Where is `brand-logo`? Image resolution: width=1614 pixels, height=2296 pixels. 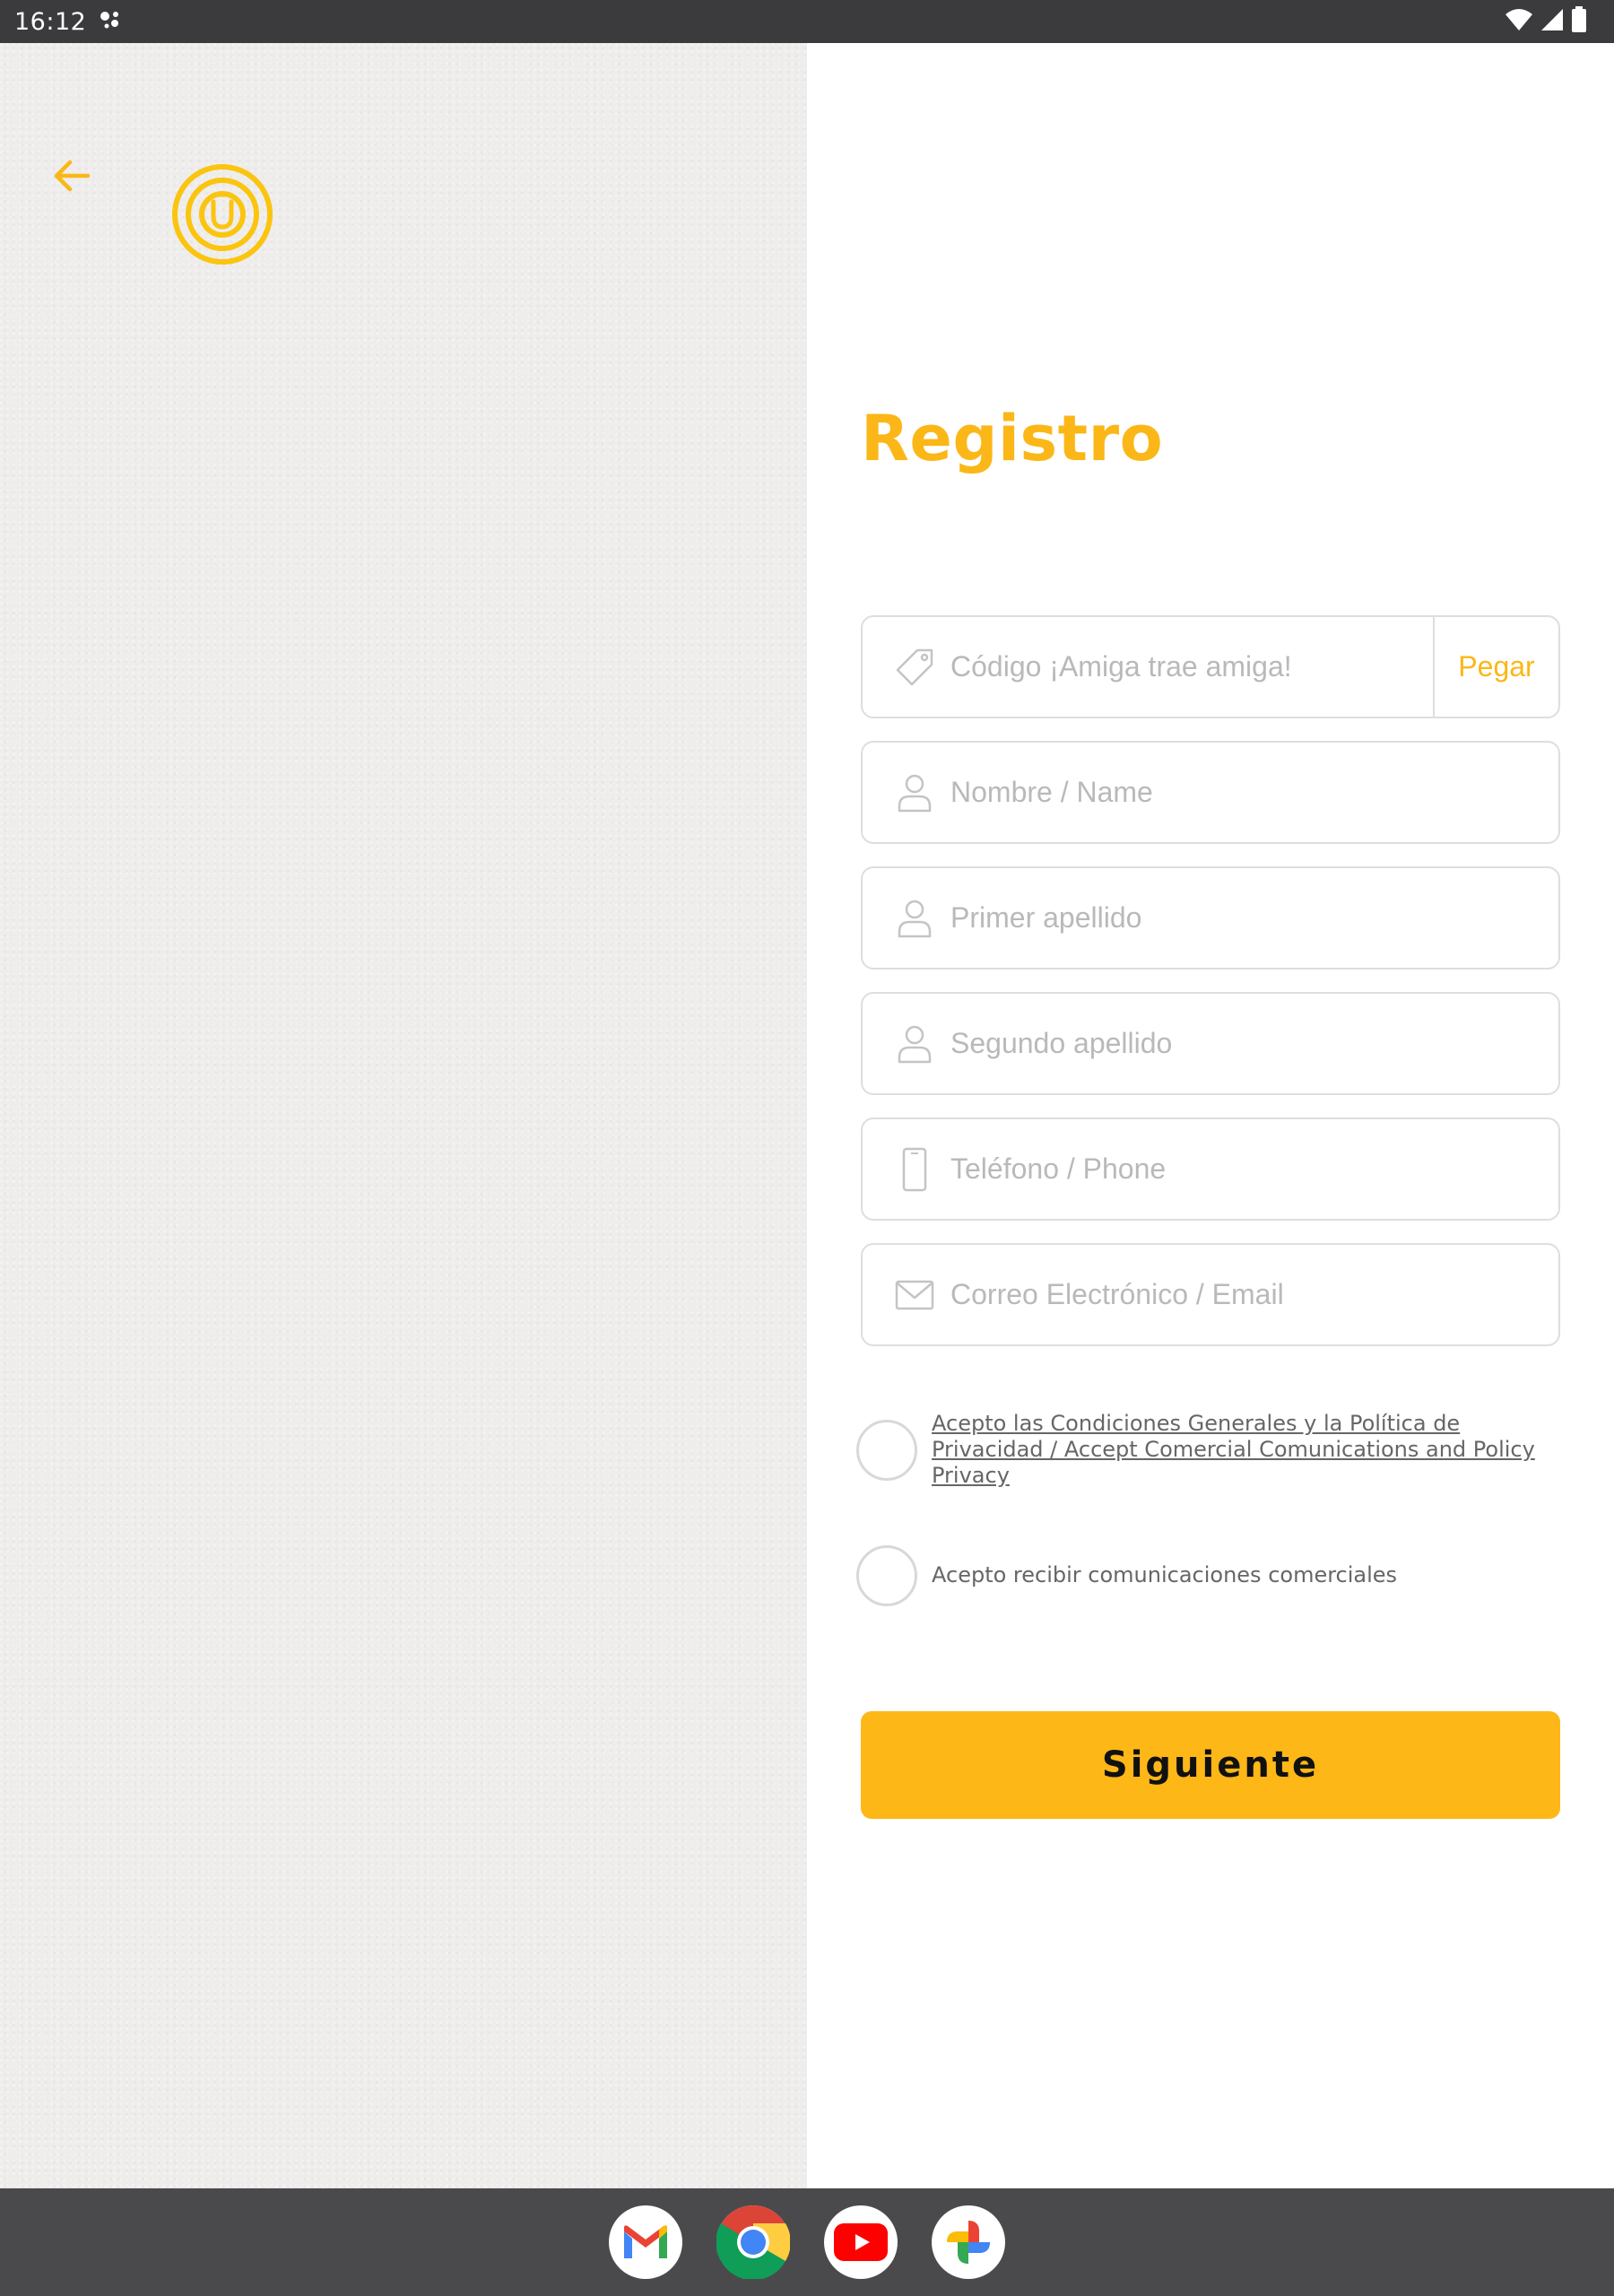
brand-logo is located at coordinates (222, 214).